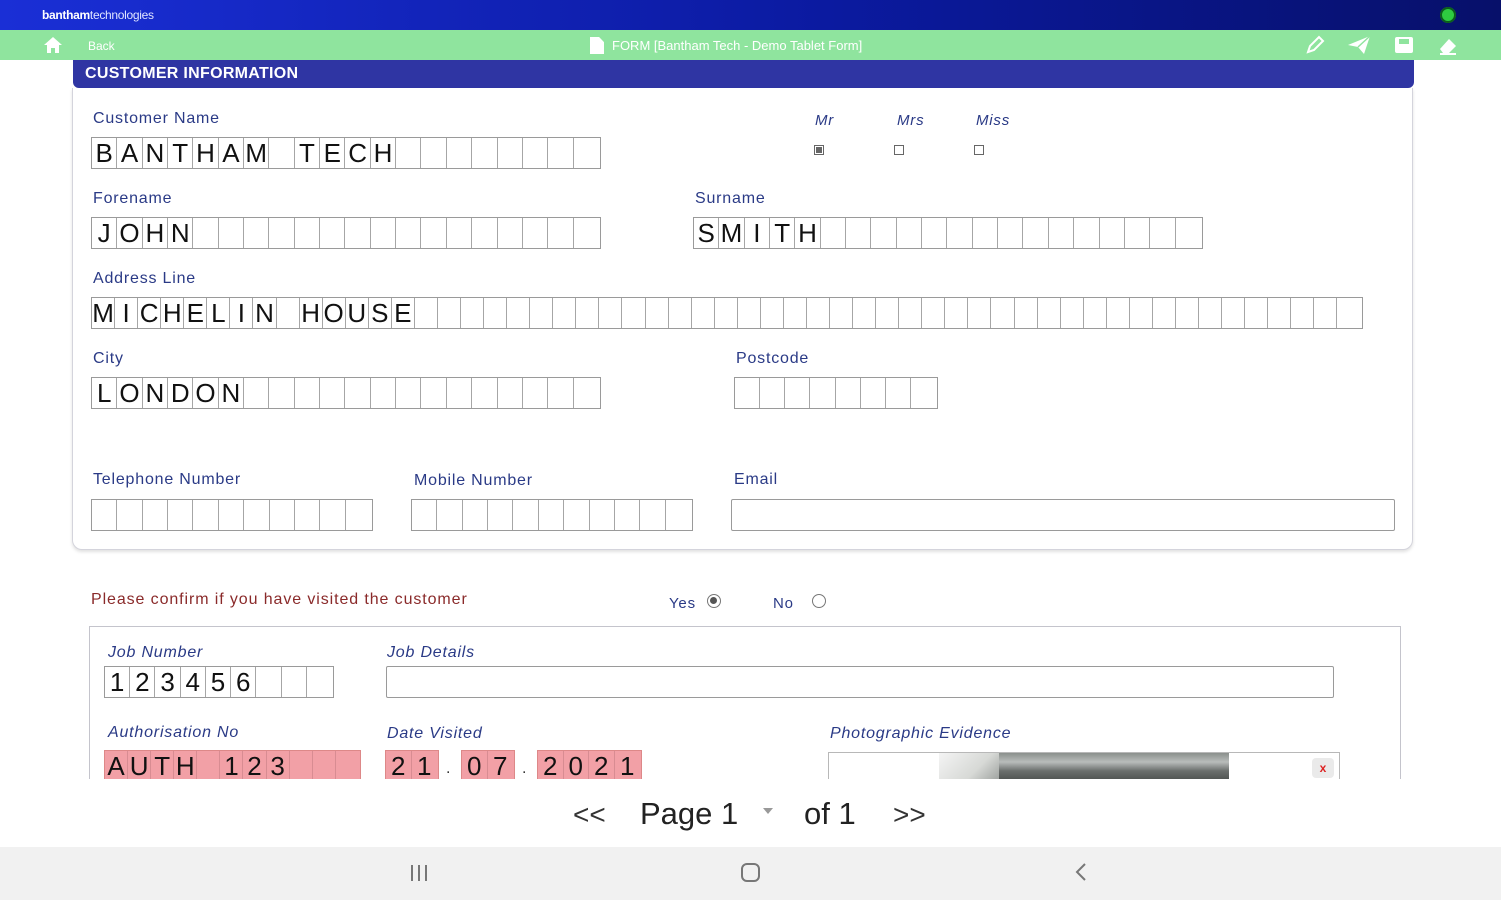  I want to click on address-field: MICHELINHOUSE, so click(727, 313).